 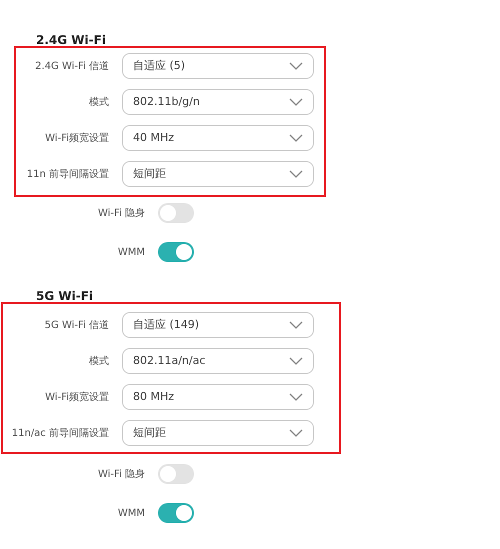 What do you see at coordinates (71, 40) in the screenshot?
I see `section-heading: 2.4G Wi-Fi` at bounding box center [71, 40].